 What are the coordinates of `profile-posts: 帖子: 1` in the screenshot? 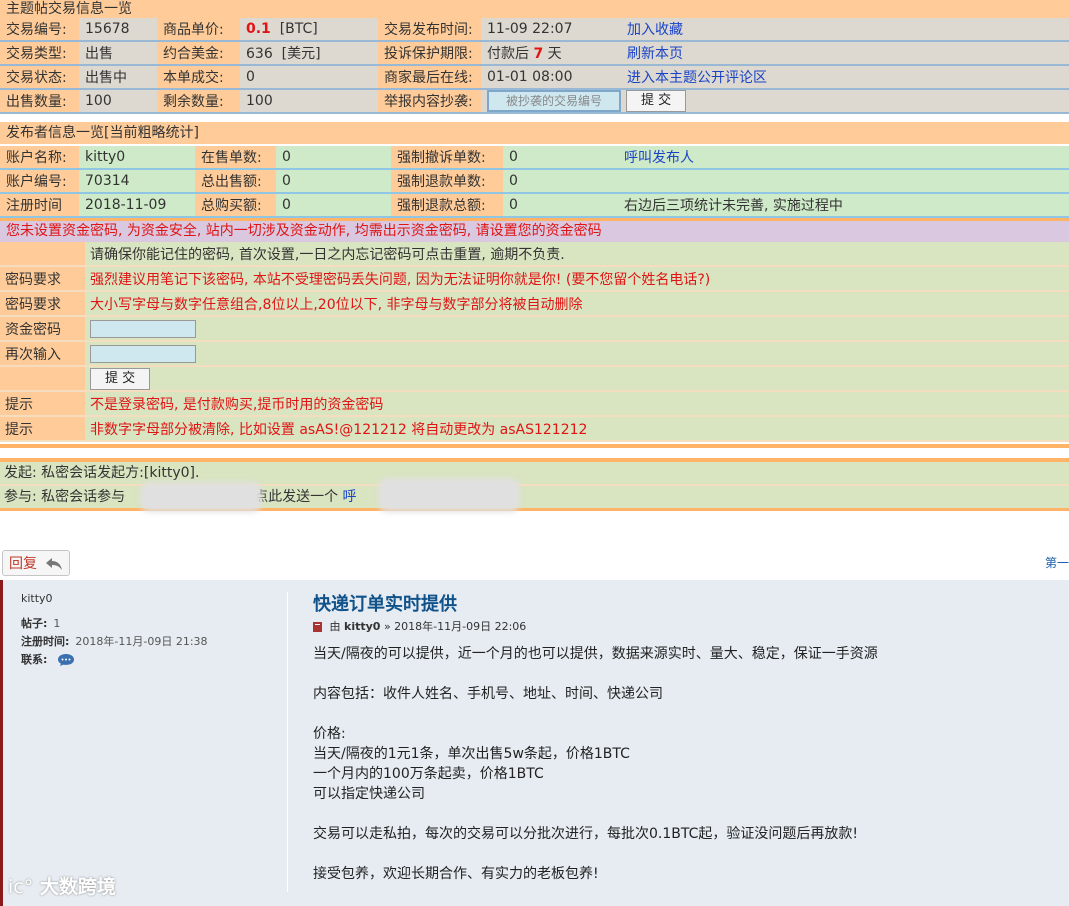 It's located at (41, 623).